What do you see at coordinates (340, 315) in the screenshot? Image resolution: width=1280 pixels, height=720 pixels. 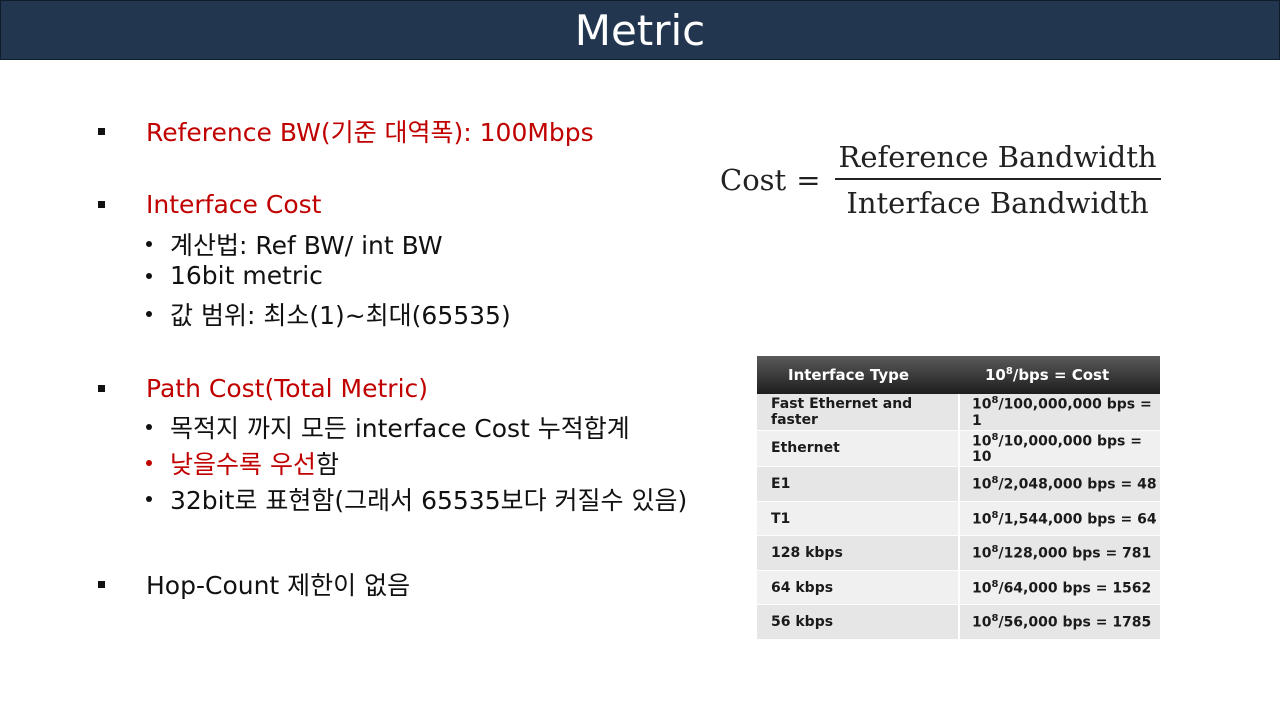 I see `sub-bullet-text: 값 범위: 최소(1)~최대(65535)` at bounding box center [340, 315].